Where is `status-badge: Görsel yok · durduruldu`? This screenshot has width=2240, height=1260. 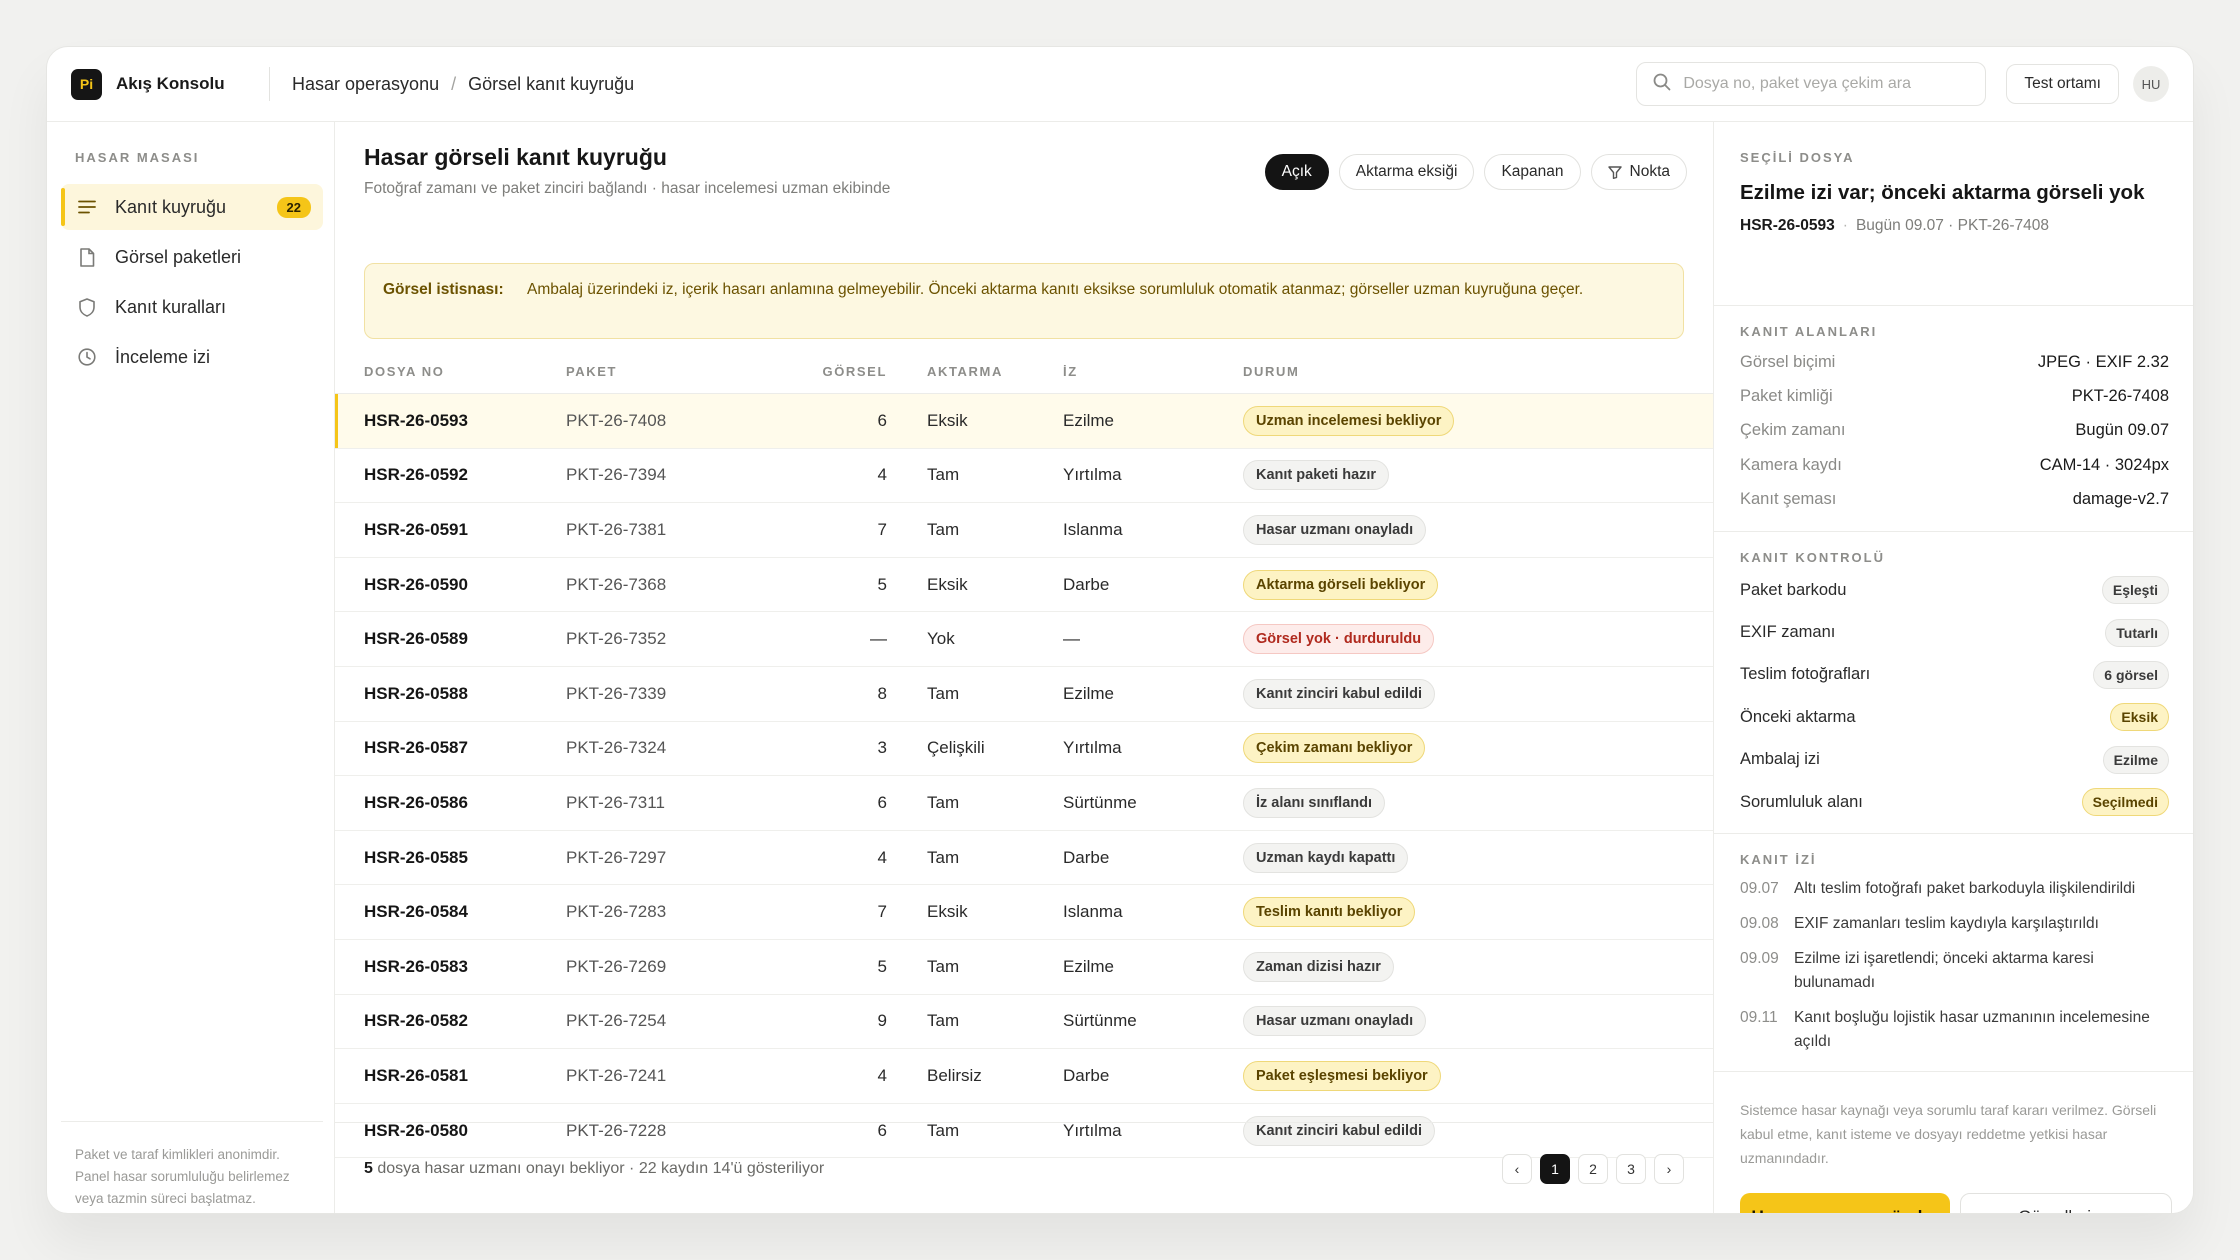
status-badge: Görsel yok · durduruldu is located at coordinates (1339, 639).